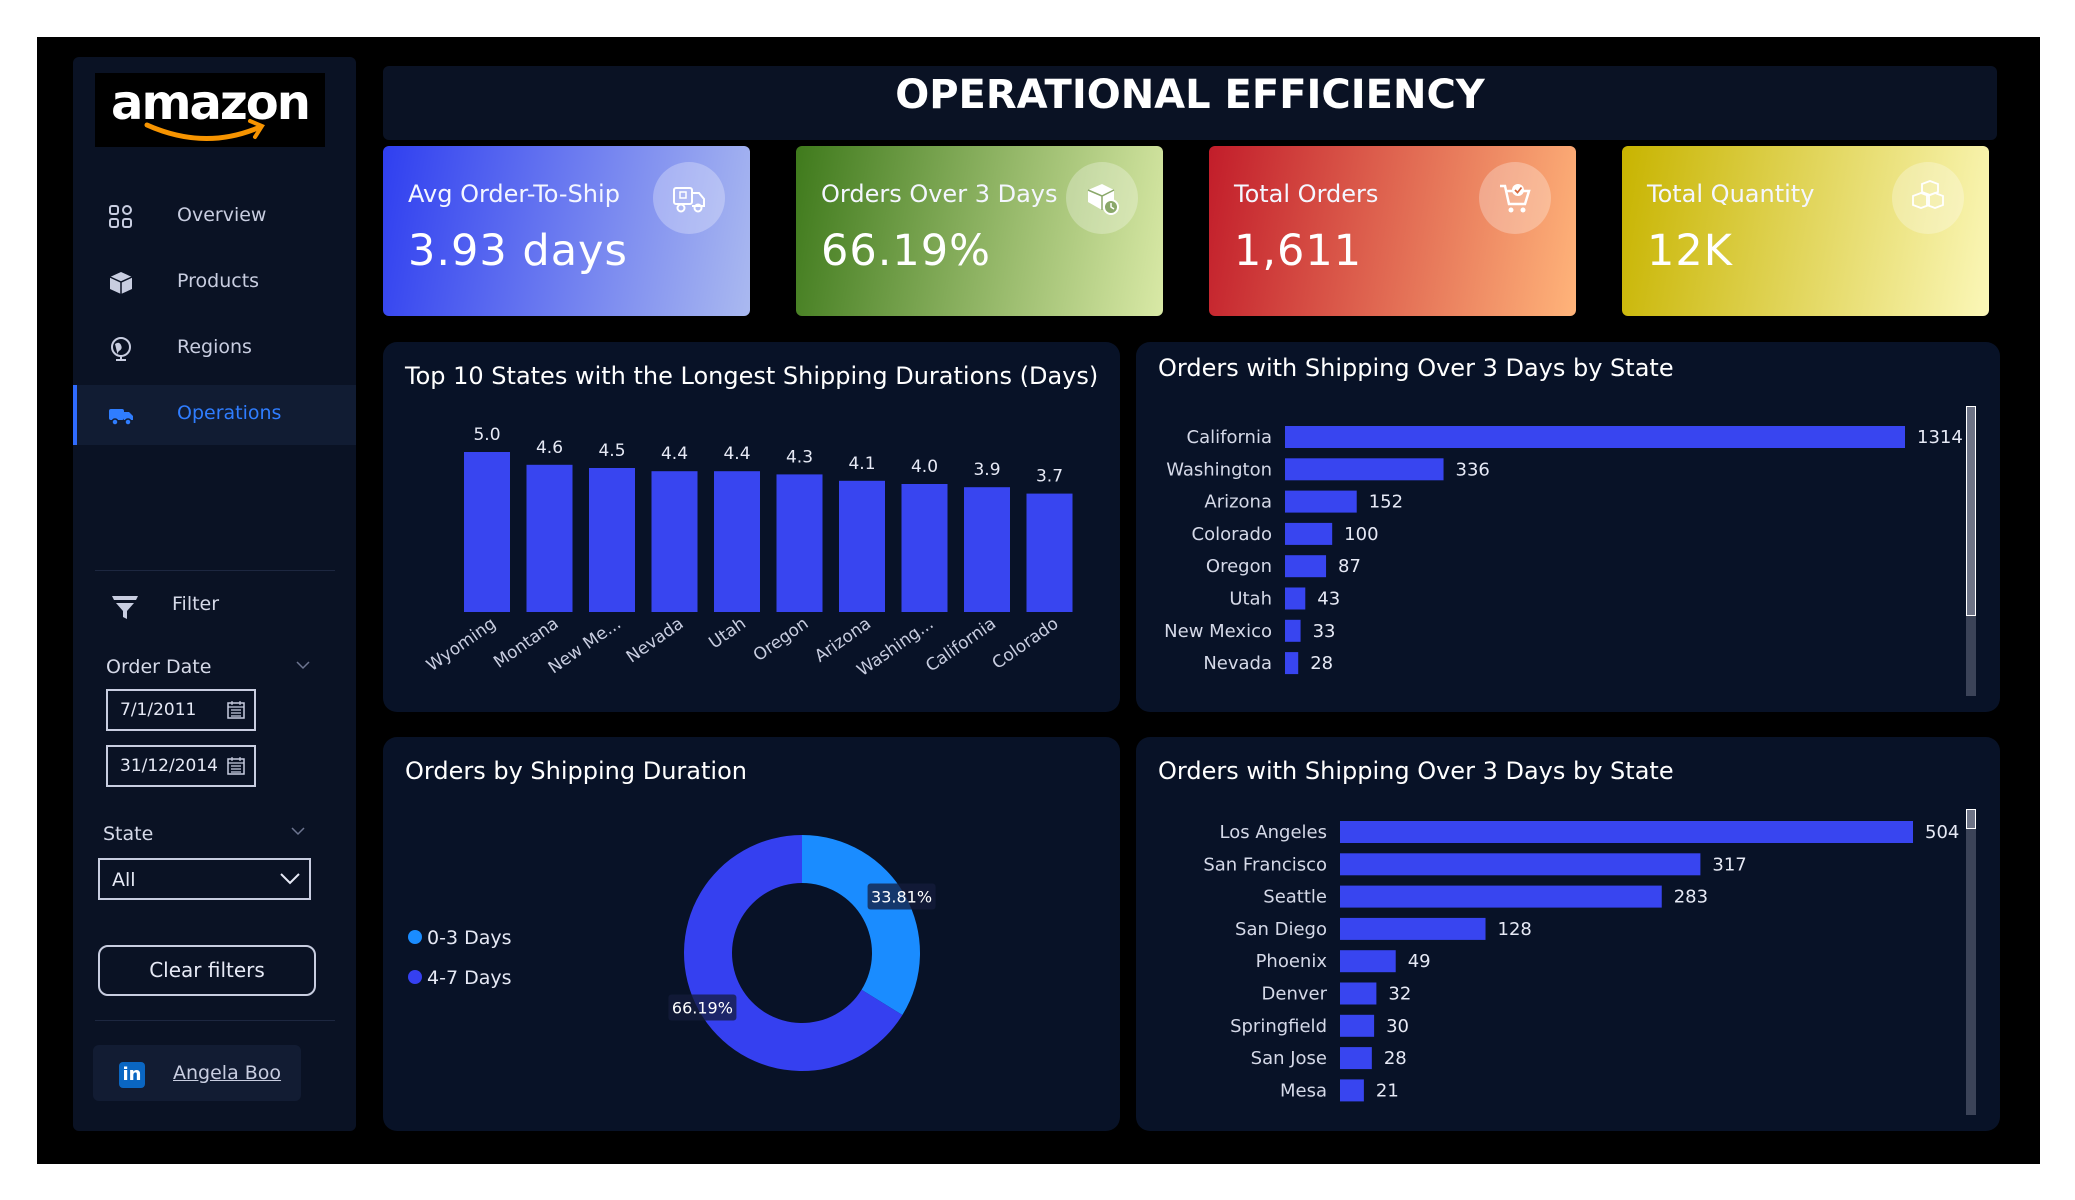 This screenshot has width=2075, height=1200. What do you see at coordinates (415, 937) in the screenshot?
I see `legend-swatch` at bounding box center [415, 937].